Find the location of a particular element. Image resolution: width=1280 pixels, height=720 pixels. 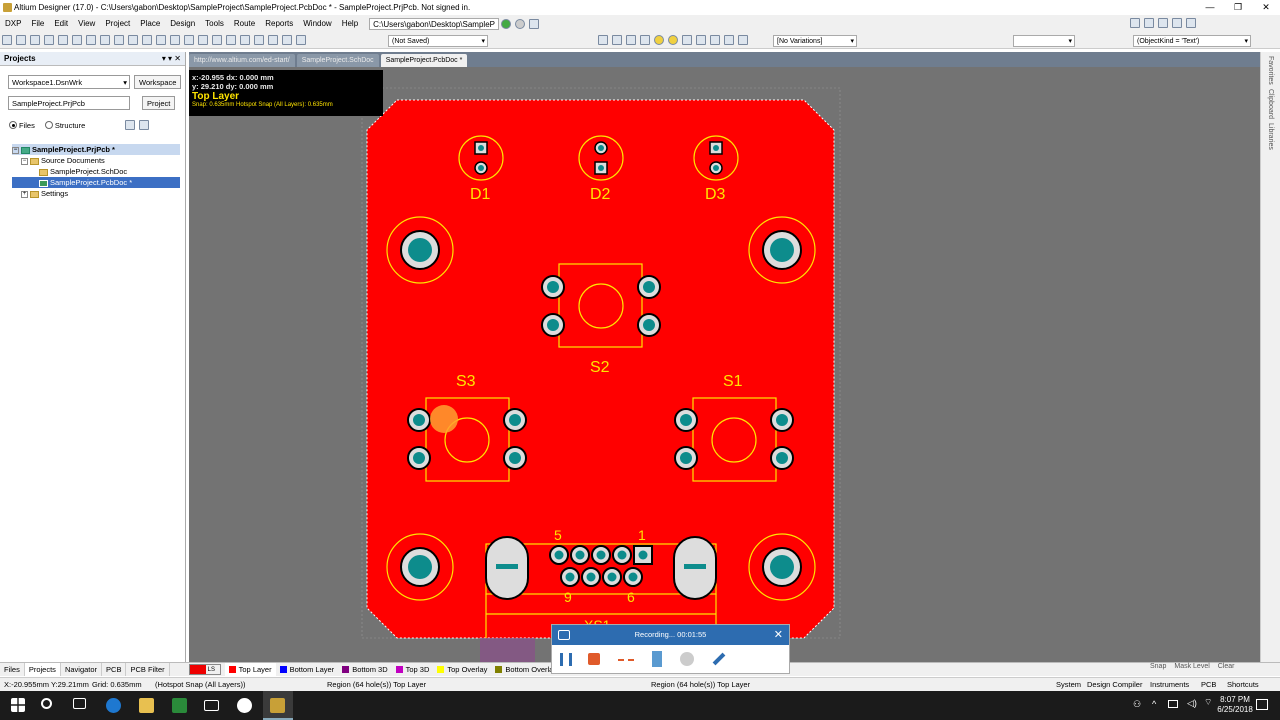

path-field: C:\Users\gabon\Desktop\SampleP is located at coordinates (434, 23).